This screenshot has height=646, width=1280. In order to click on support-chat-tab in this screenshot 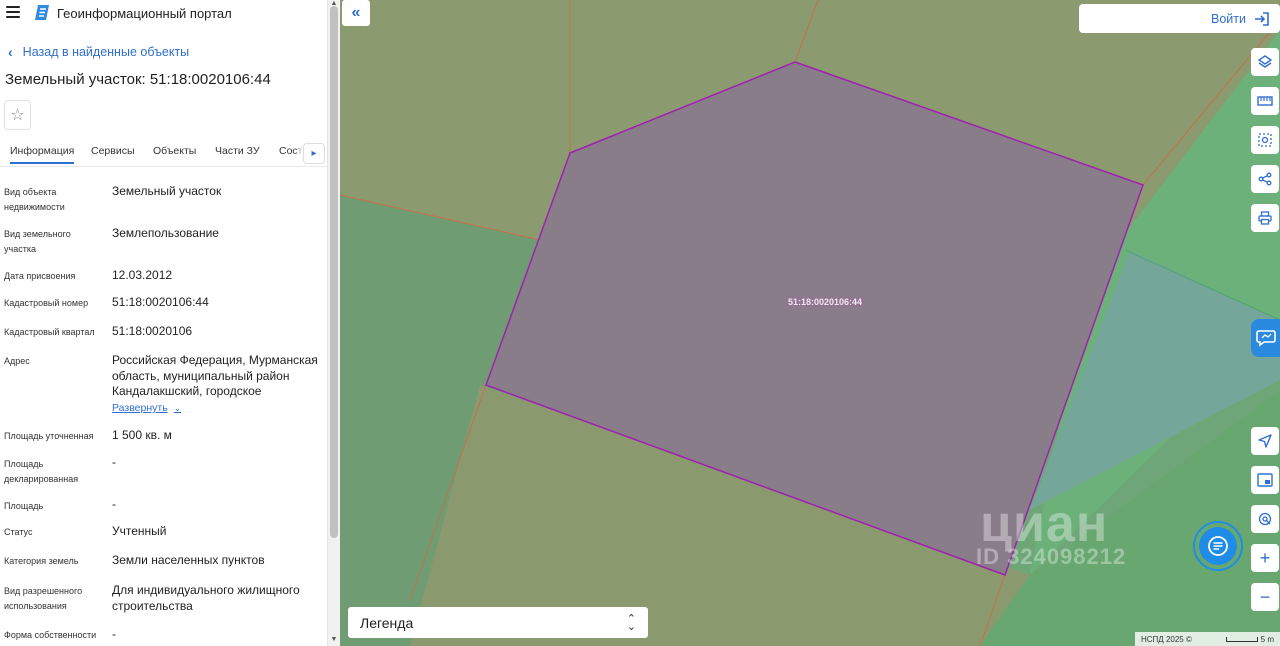, I will do `click(1265, 338)`.